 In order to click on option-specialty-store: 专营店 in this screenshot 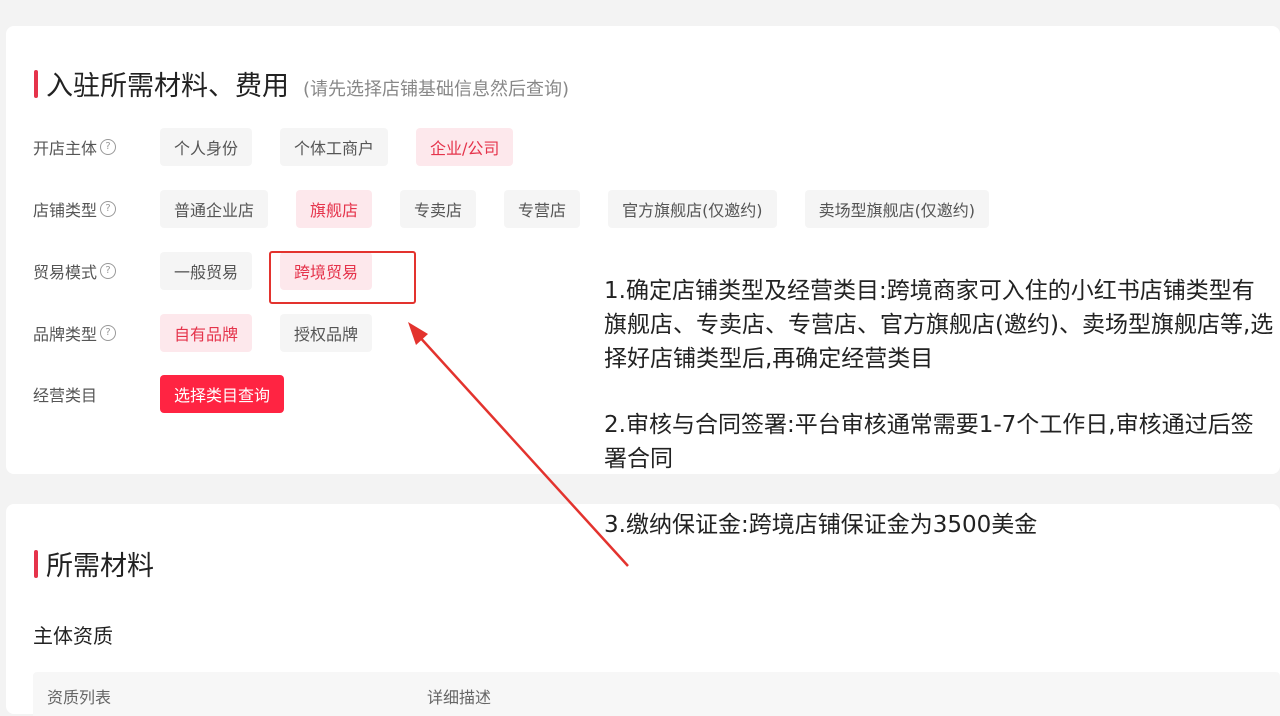, I will do `click(542, 209)`.